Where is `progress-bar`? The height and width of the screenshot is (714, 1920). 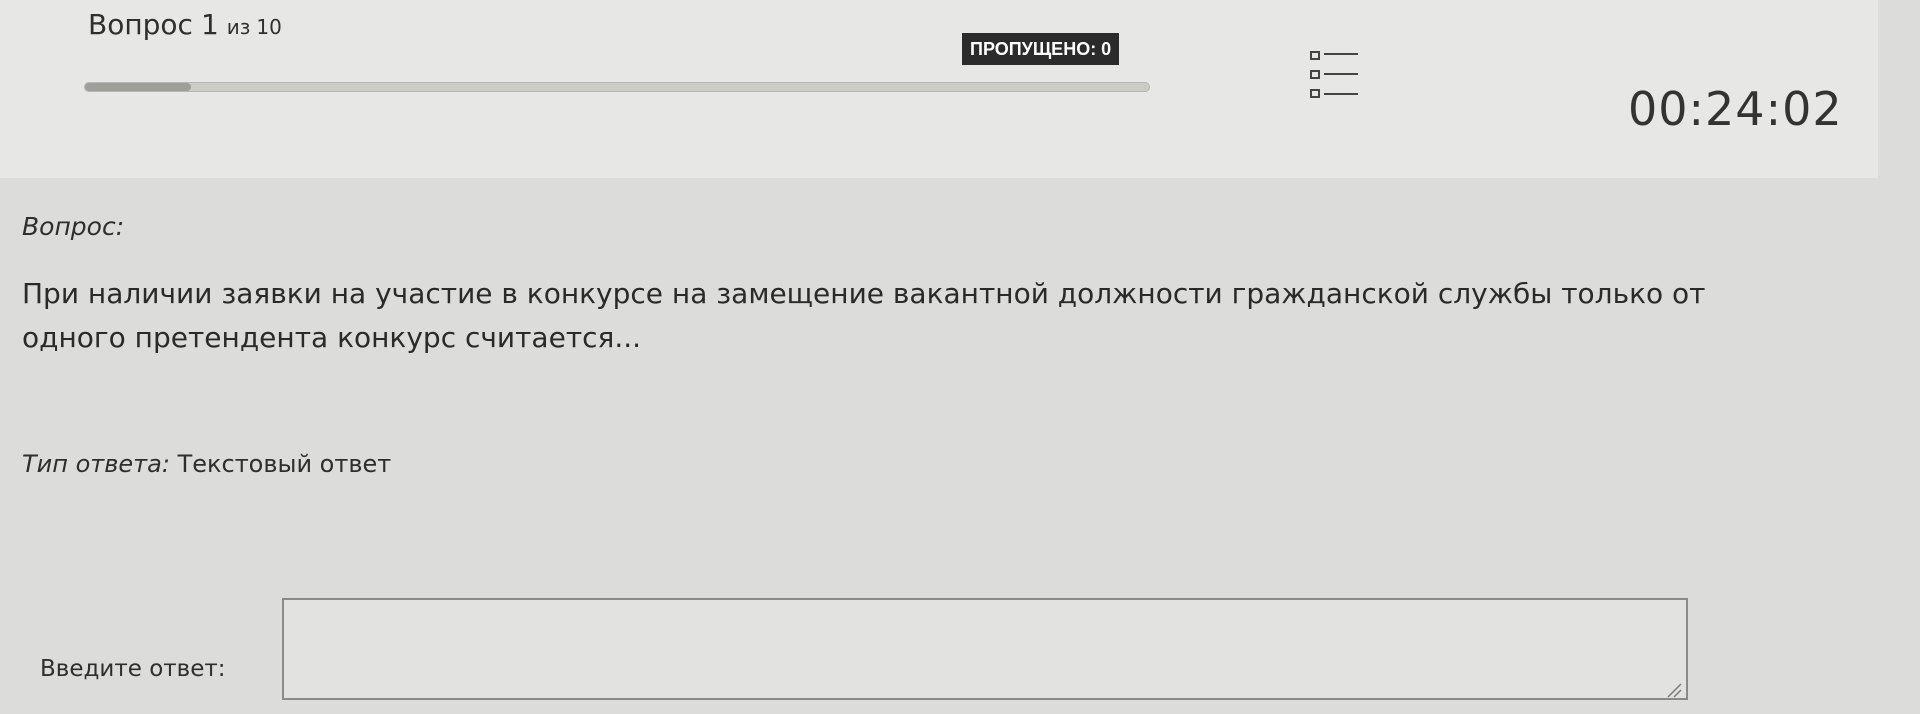
progress-bar is located at coordinates (617, 87).